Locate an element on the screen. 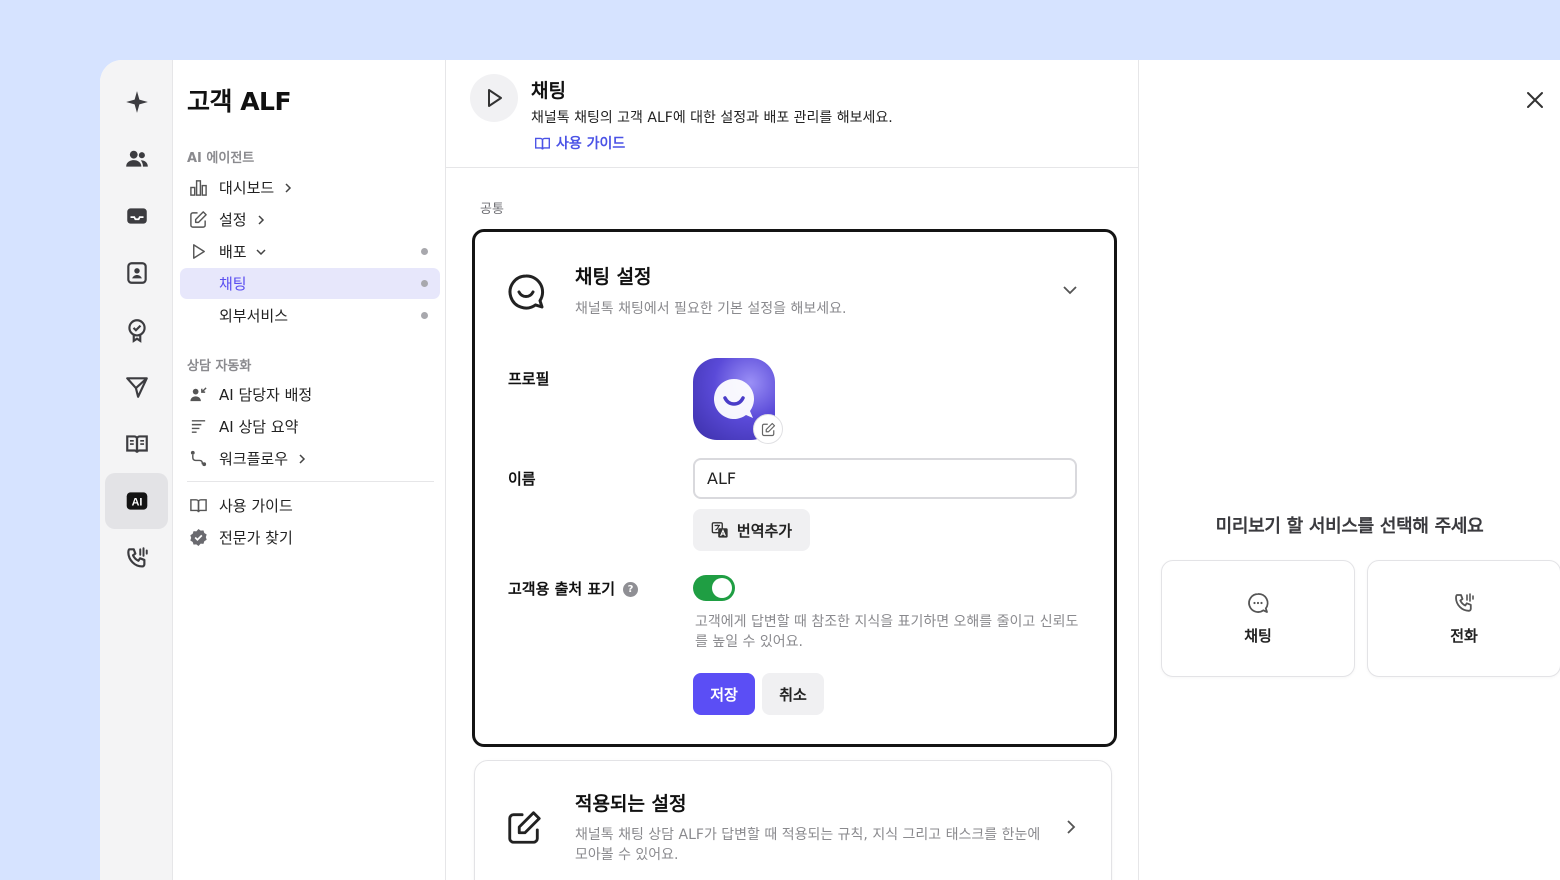 The width and height of the screenshot is (1560, 880). close-icon is located at coordinates (1535, 100).